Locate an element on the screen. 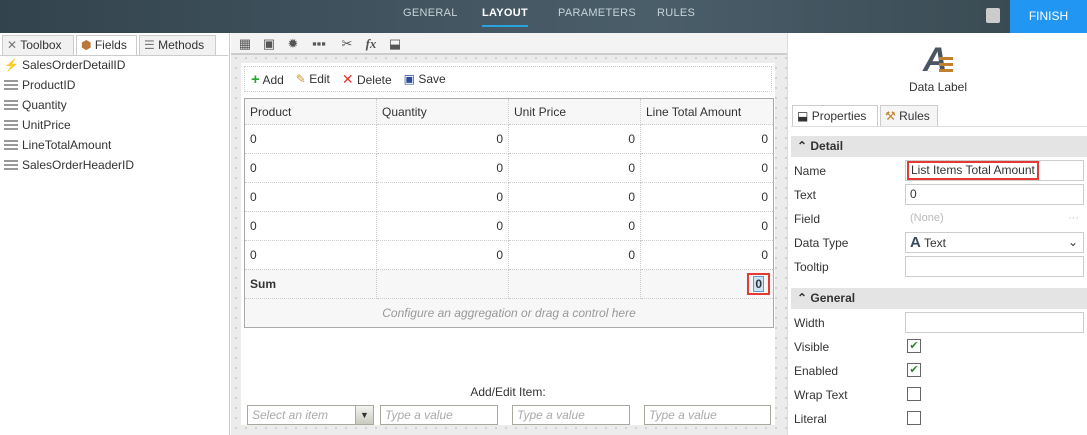 The width and height of the screenshot is (1087, 435). tab-fields: ⬢ Fields is located at coordinates (106, 45).